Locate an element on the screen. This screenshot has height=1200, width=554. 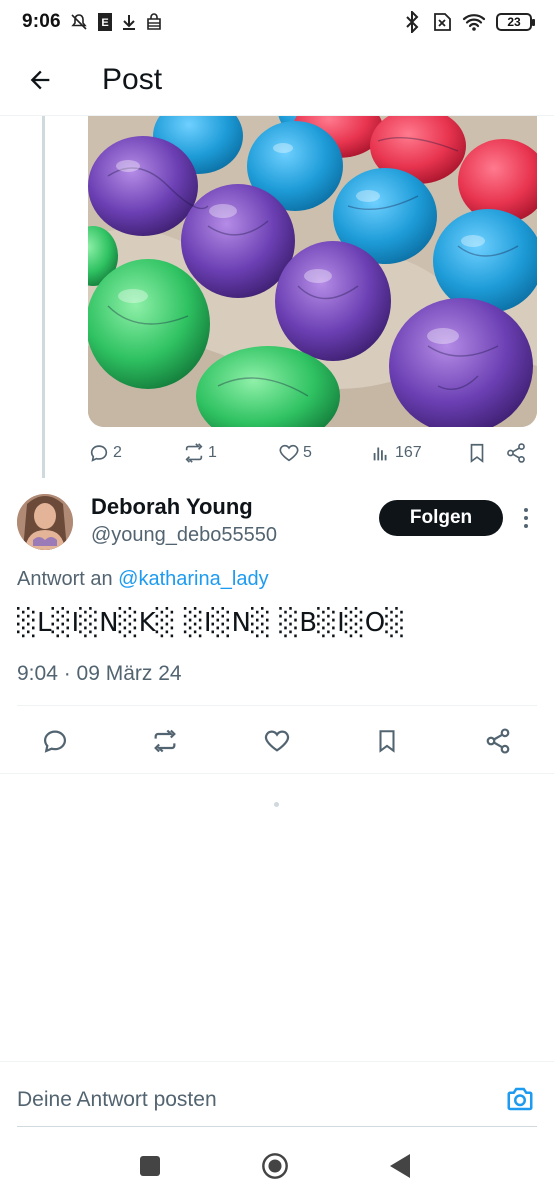
arrow-left-icon is located at coordinates (40, 79).